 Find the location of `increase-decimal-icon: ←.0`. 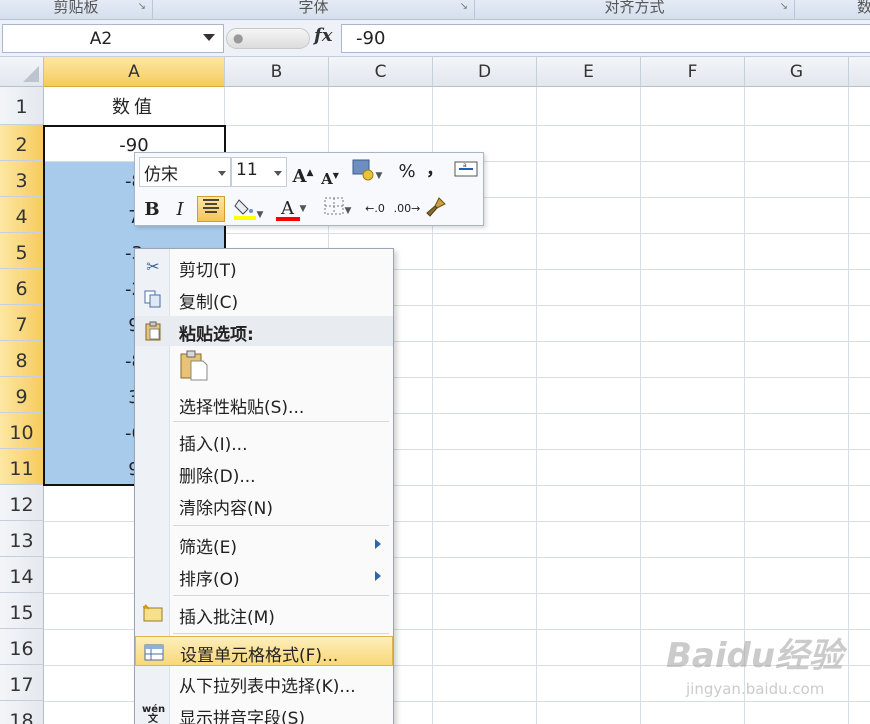

increase-decimal-icon: ←.0 is located at coordinates (375, 208).